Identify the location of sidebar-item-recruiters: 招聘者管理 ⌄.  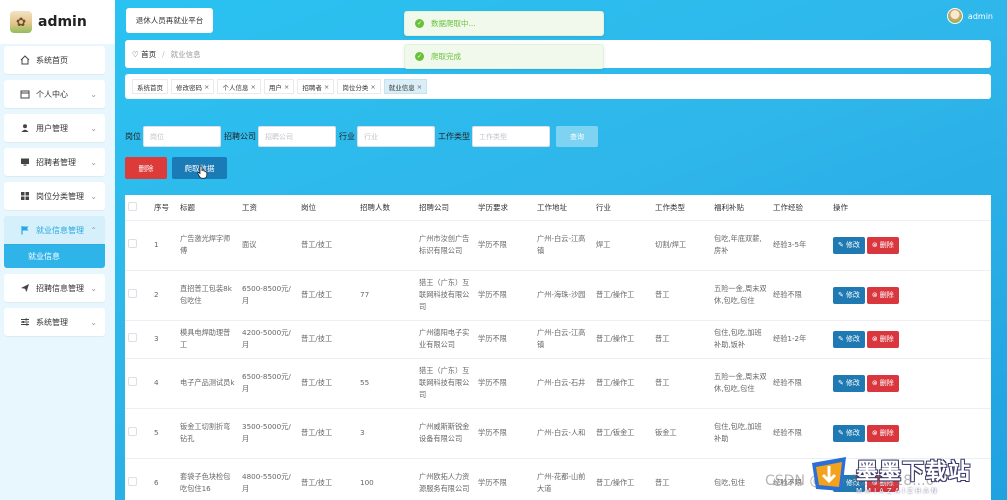
(54, 162).